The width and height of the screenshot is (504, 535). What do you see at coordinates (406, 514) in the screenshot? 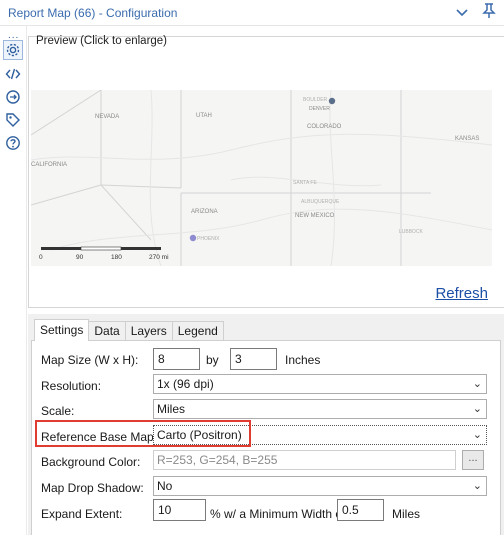
I see `min-width-unit: Miles` at bounding box center [406, 514].